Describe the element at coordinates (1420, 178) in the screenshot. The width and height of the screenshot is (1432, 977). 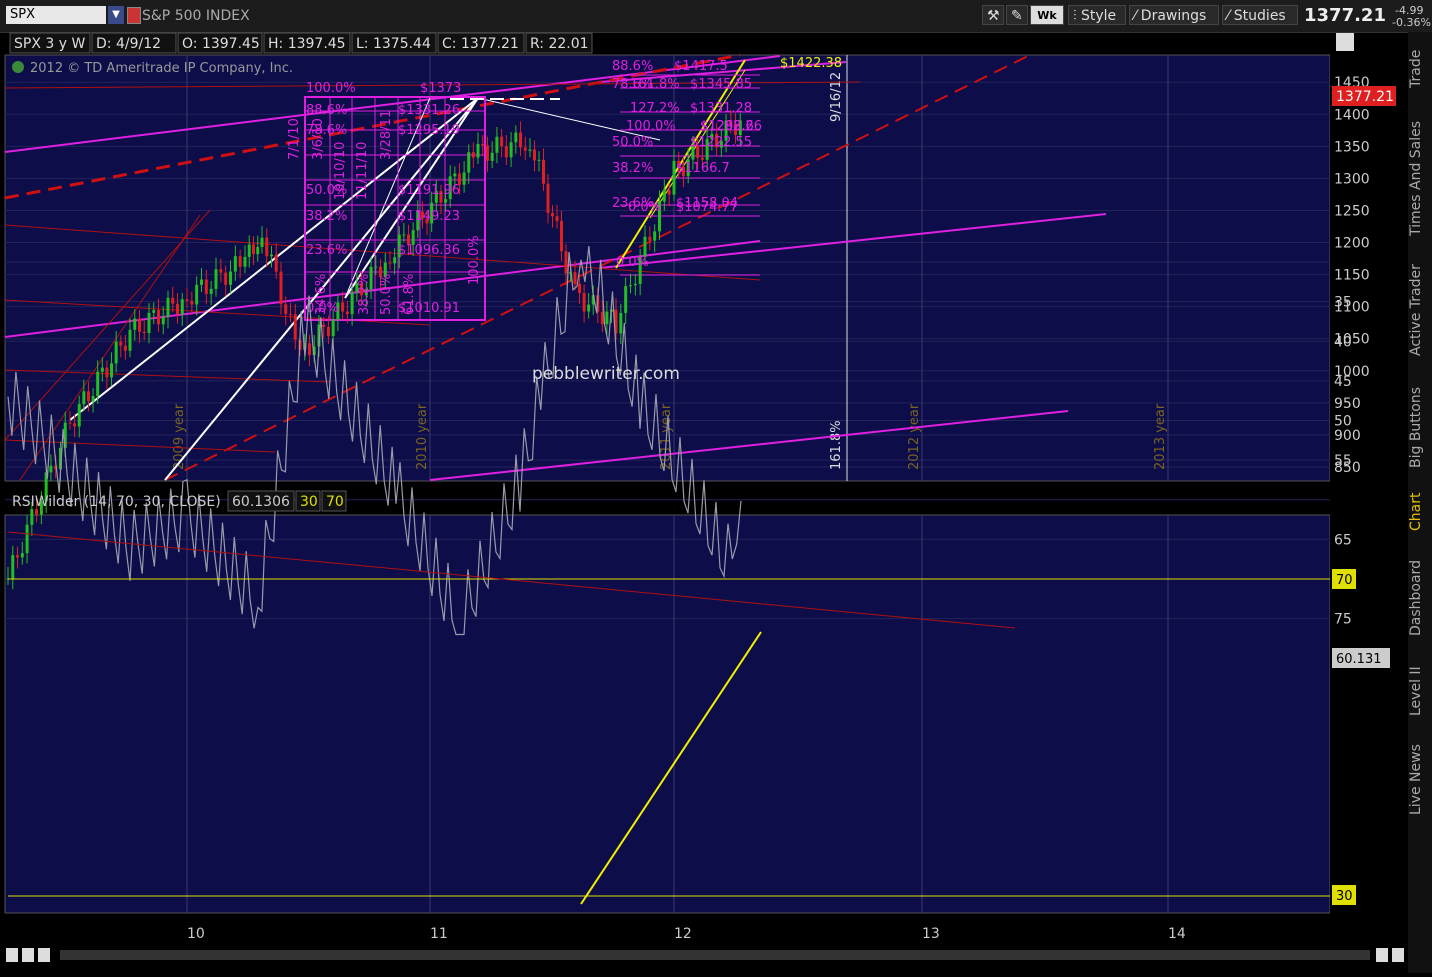
I see `tab-times-and-sales: Times And Sales` at that location.